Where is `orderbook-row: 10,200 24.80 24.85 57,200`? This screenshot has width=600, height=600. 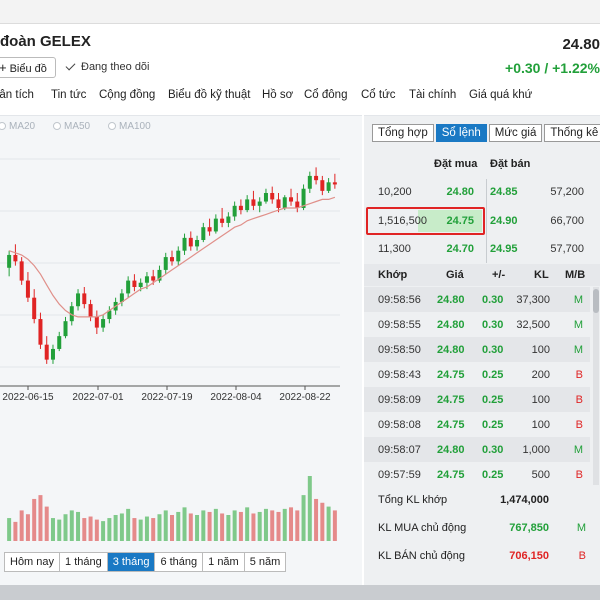 orderbook-row: 10,200 24.80 24.85 57,200 is located at coordinates (482, 192).